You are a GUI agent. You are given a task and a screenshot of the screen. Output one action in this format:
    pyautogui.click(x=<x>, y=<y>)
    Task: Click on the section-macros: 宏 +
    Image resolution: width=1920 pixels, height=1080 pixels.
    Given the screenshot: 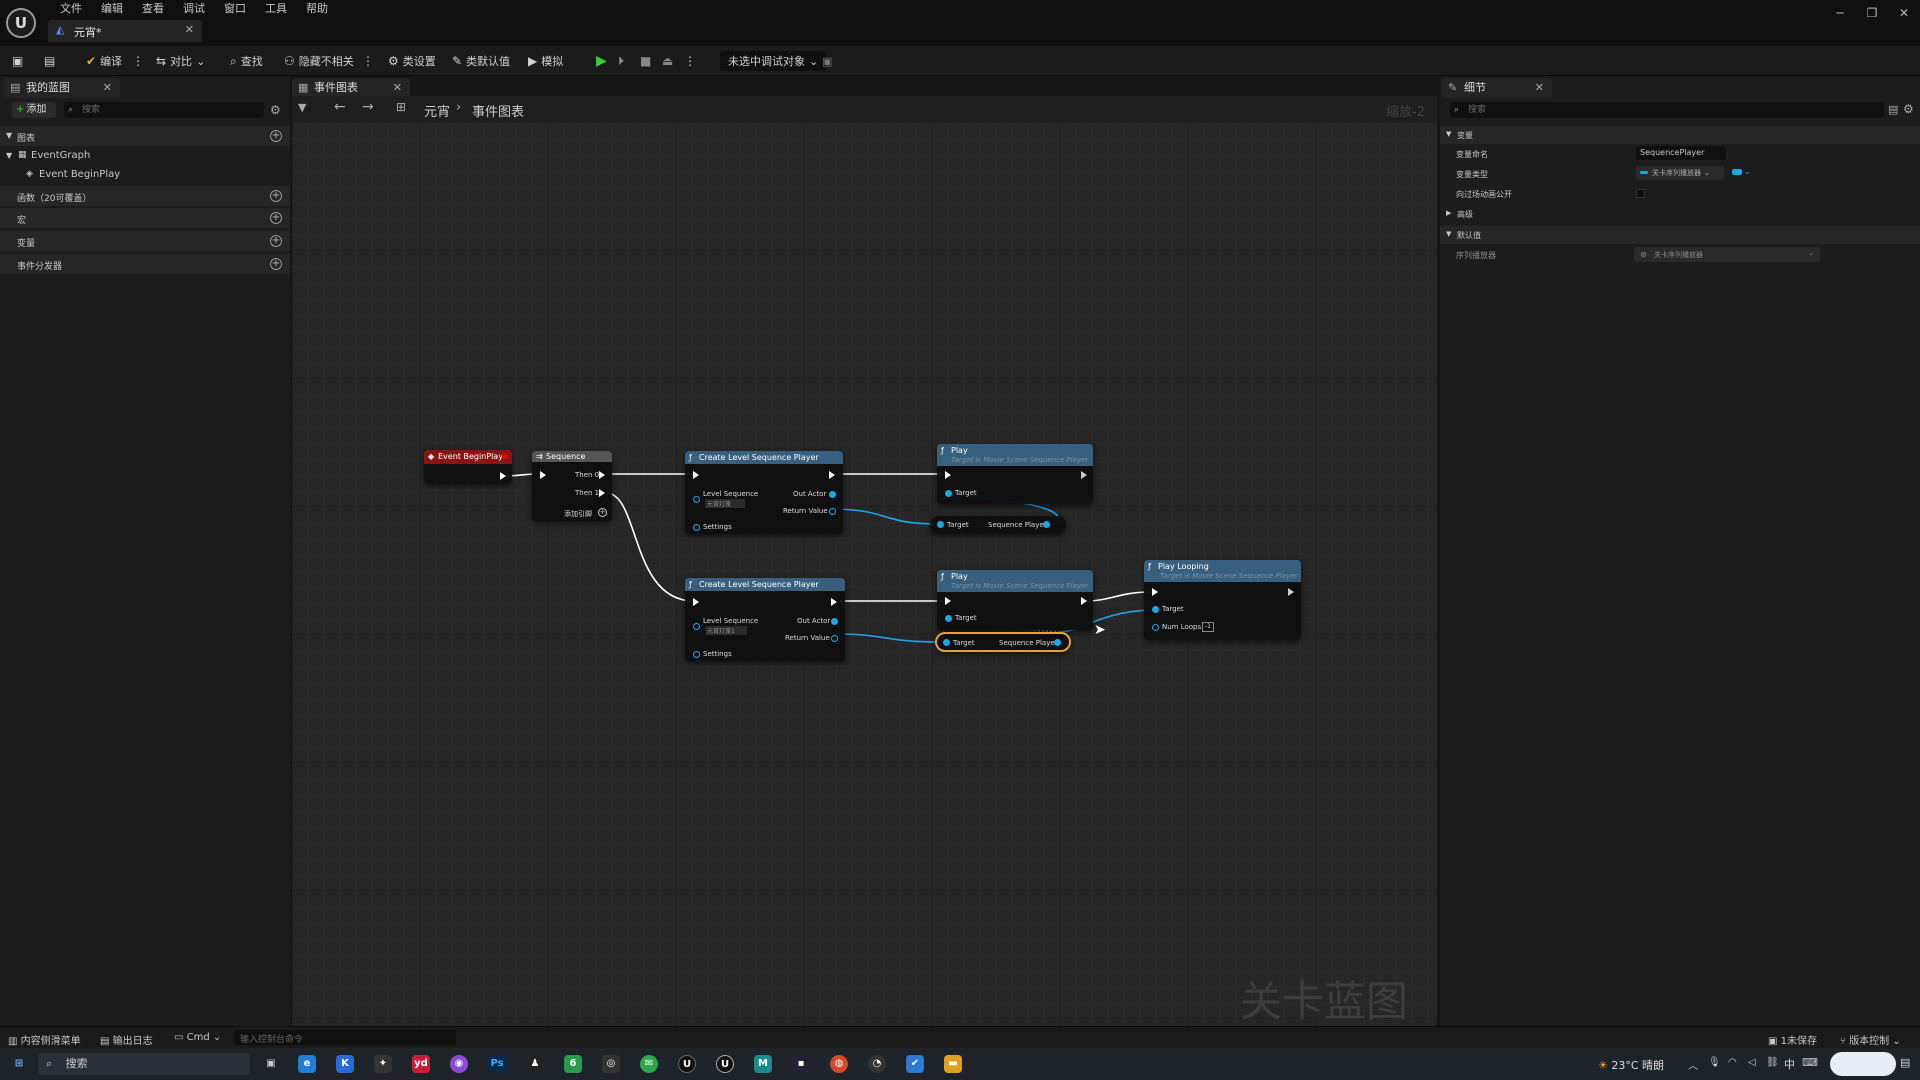 What is the action you would take?
    pyautogui.click(x=145, y=218)
    